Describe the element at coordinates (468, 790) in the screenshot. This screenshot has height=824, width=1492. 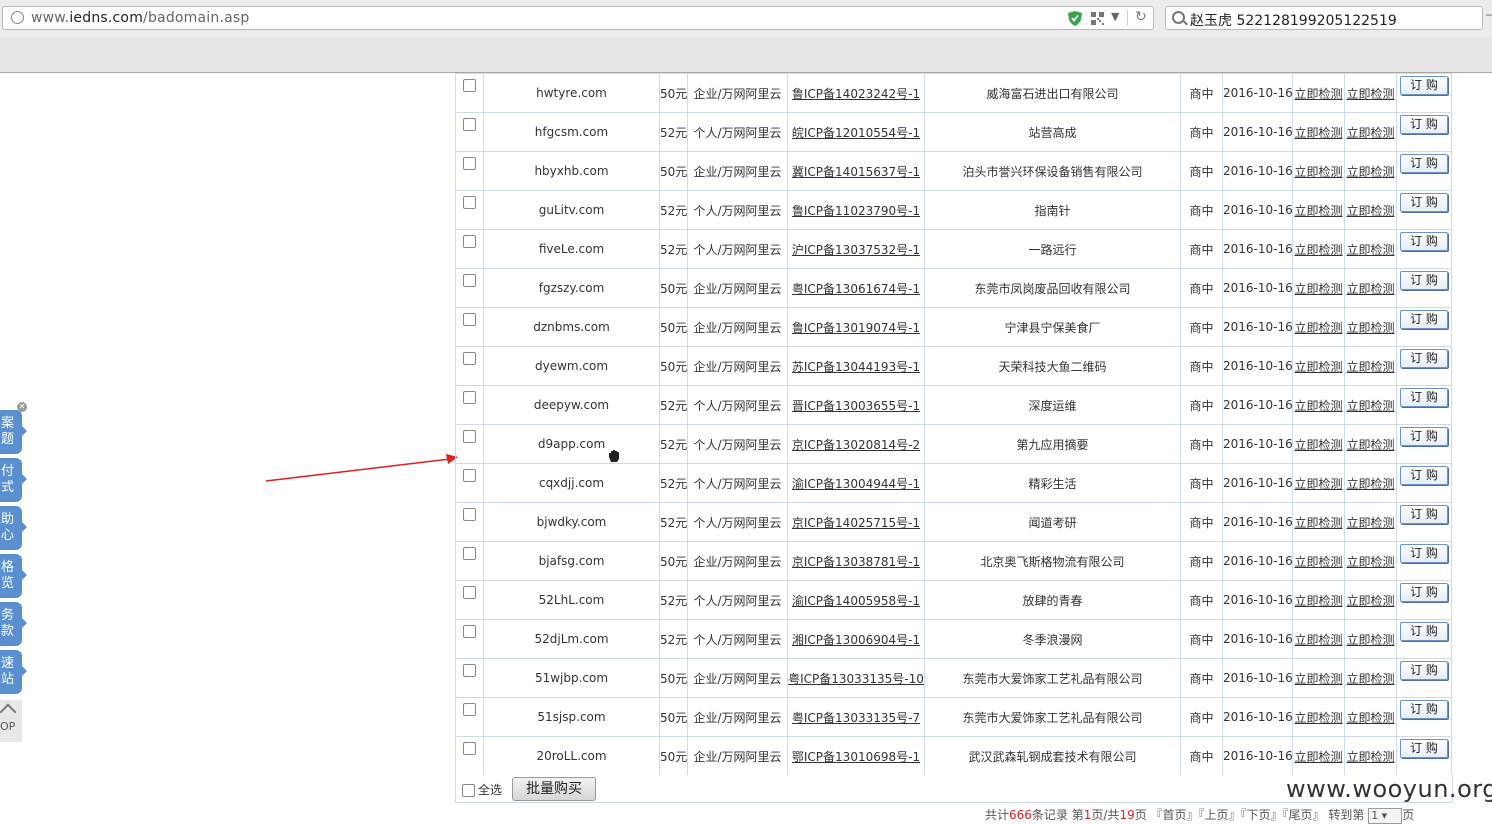
I see `checkbox` at that location.